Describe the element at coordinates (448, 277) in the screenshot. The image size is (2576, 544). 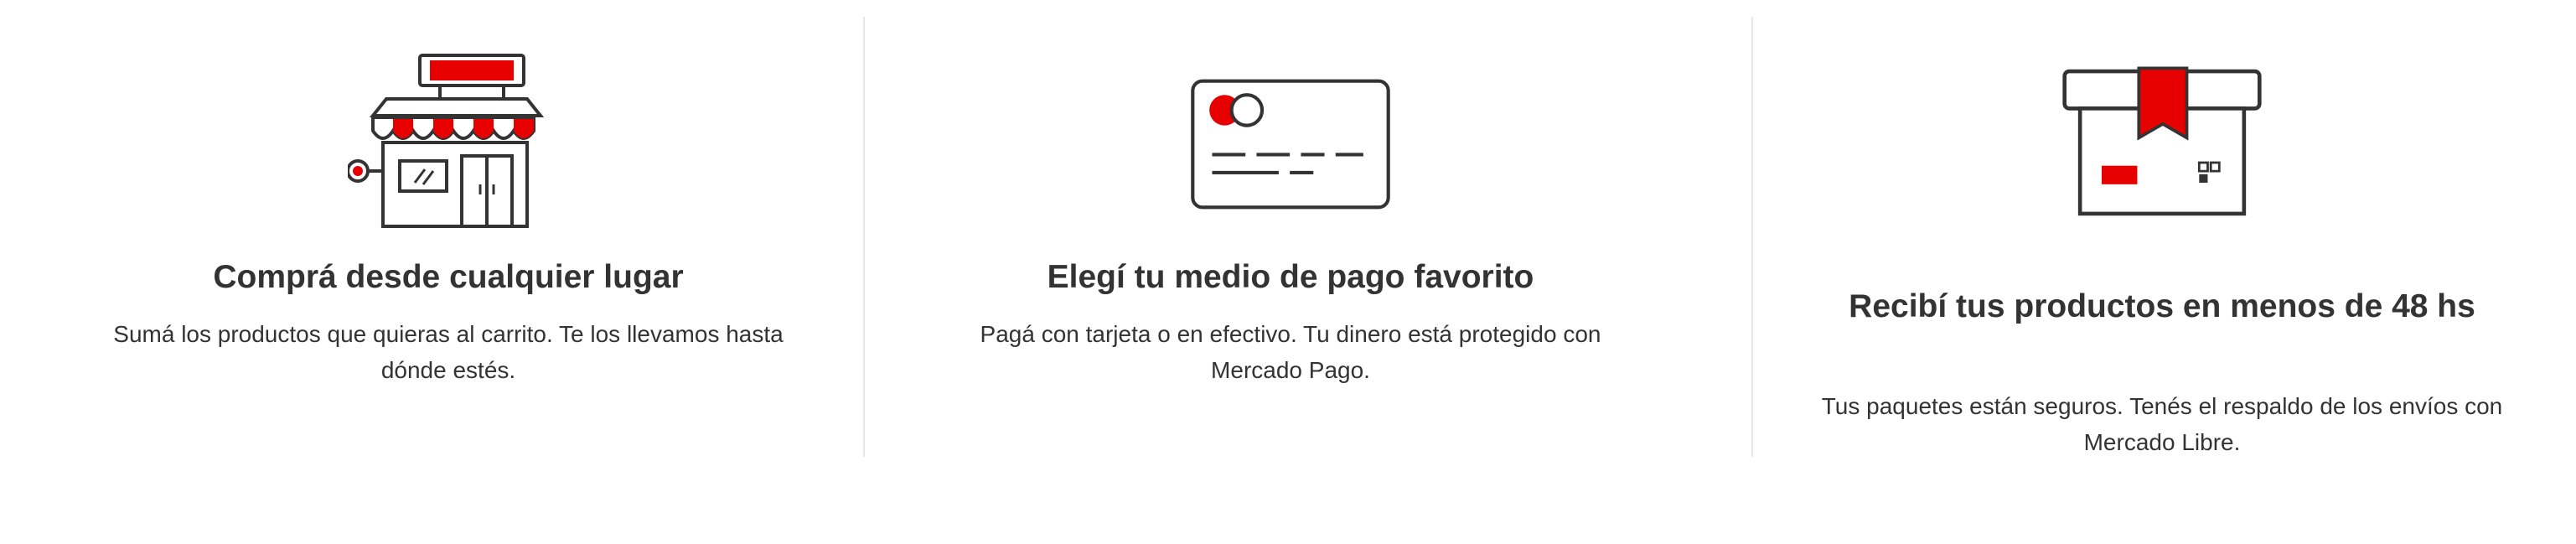
I see `feature-title: Comprá desde cualquier lugar` at that location.